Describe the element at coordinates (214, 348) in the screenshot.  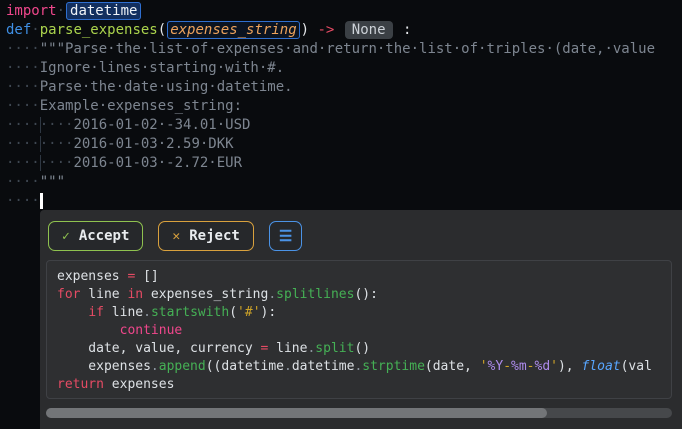
I see `code-line: date, value, currency = line.split()` at that location.